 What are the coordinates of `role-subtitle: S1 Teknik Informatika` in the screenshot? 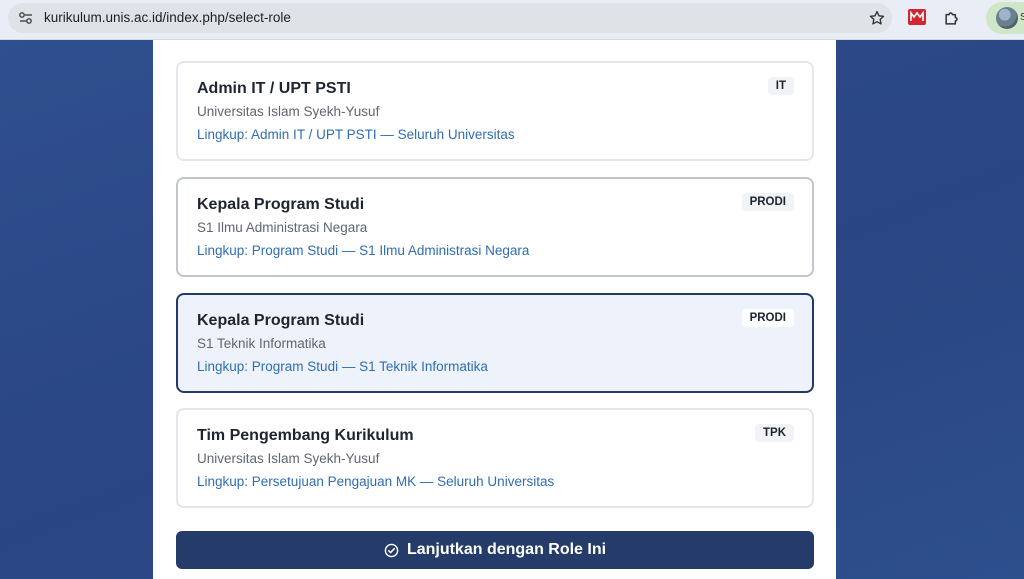 It's located at (261, 343).